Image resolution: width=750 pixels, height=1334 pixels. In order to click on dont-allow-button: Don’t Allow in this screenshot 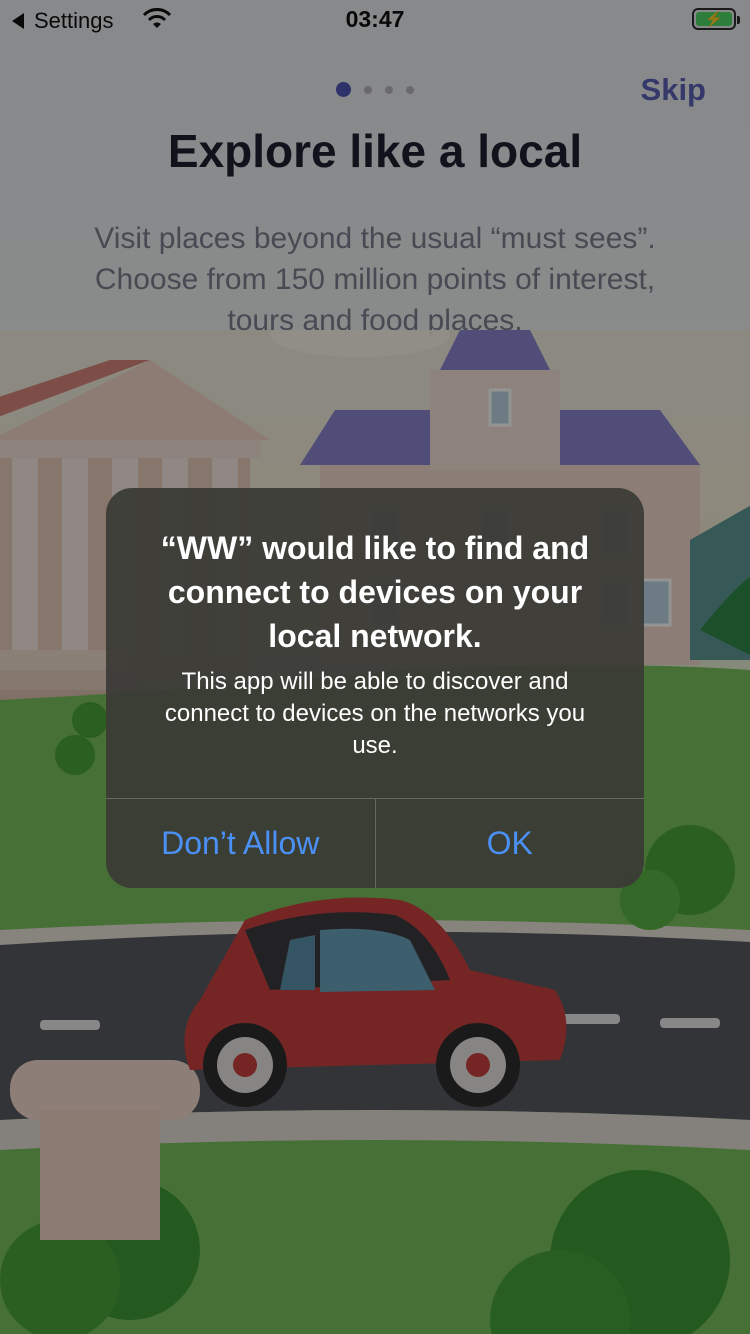, I will do `click(241, 843)`.